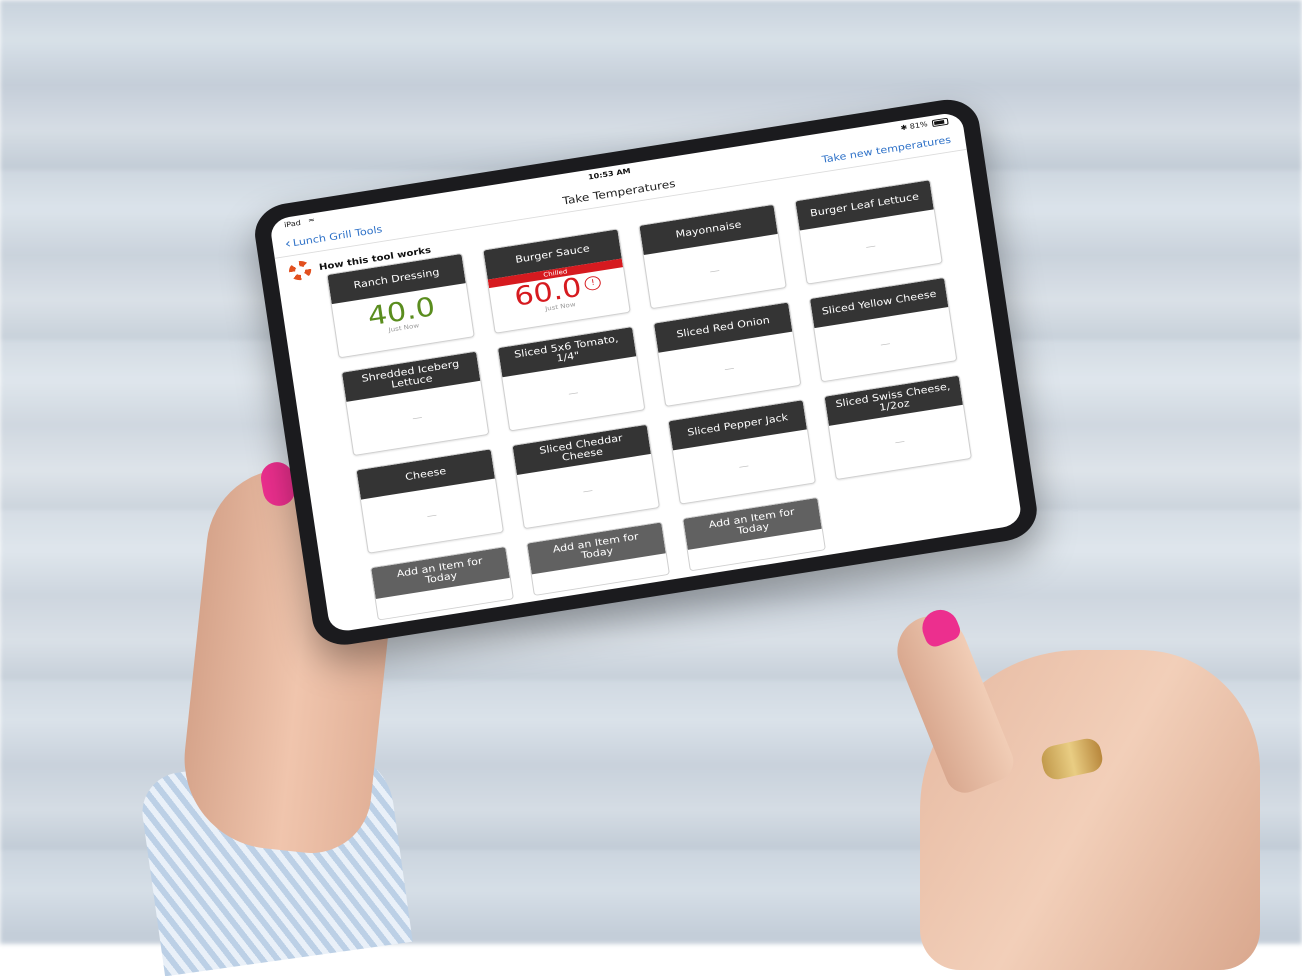 The height and width of the screenshot is (976, 1302). Describe the element at coordinates (741, 452) in the screenshot. I see `temp-card-sliced-pepper-jack: Sliced Pepper Jack —` at that location.